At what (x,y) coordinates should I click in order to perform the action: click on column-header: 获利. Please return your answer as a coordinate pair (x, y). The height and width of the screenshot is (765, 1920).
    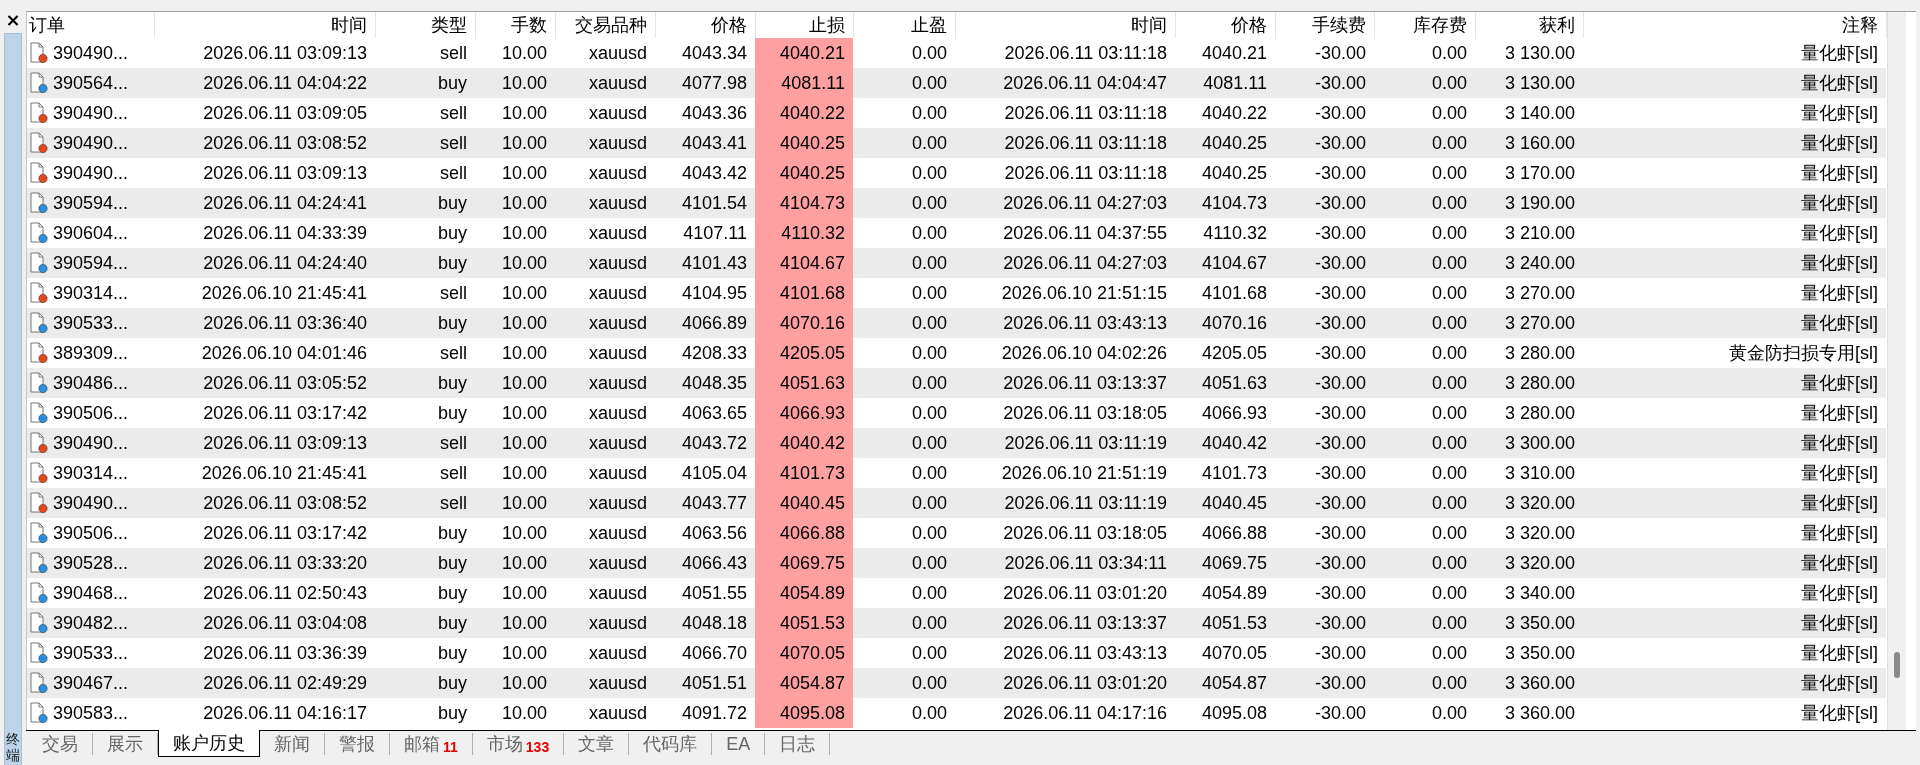
    Looking at the image, I should click on (1529, 25).